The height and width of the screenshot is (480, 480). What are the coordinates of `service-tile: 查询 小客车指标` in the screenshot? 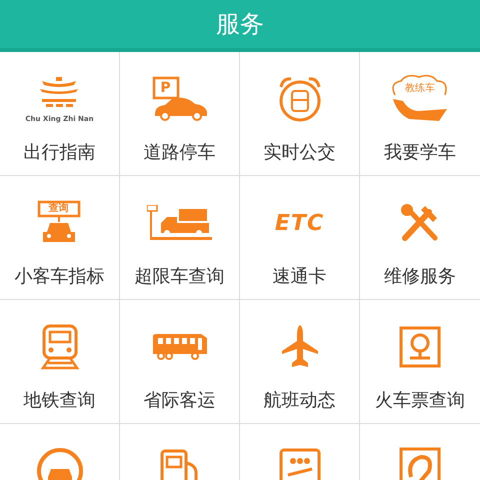 It's located at (60, 238).